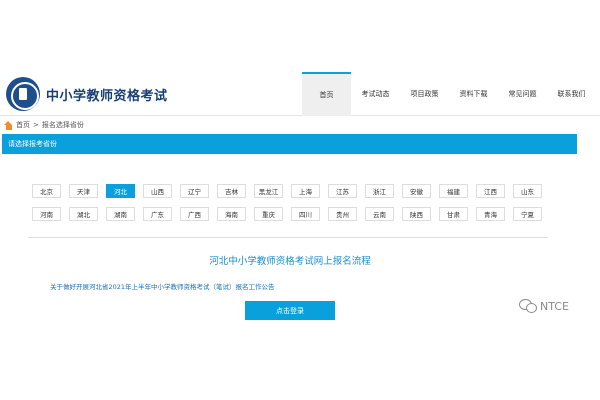  I want to click on wechat-icon, so click(528, 306).